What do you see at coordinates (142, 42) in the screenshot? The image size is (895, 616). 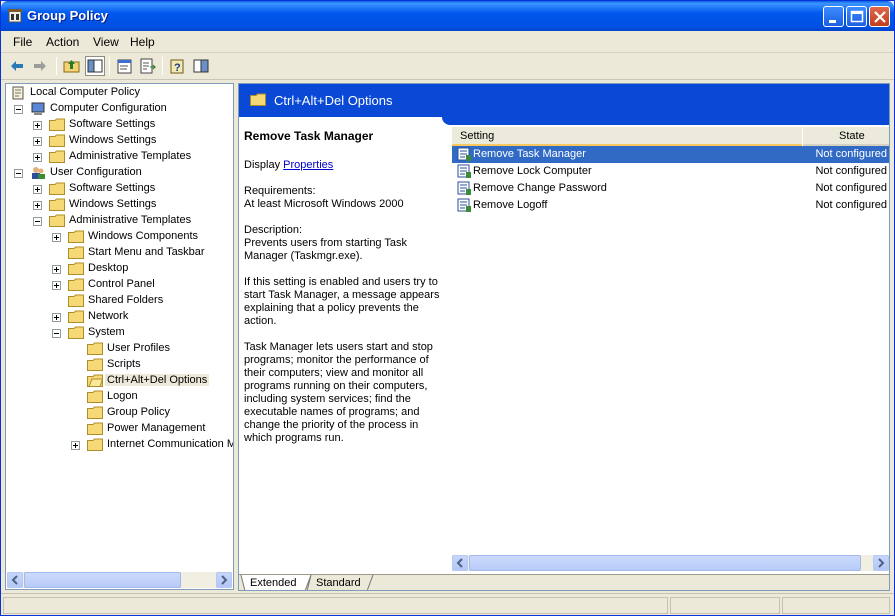 I see `menu-help: Help` at bounding box center [142, 42].